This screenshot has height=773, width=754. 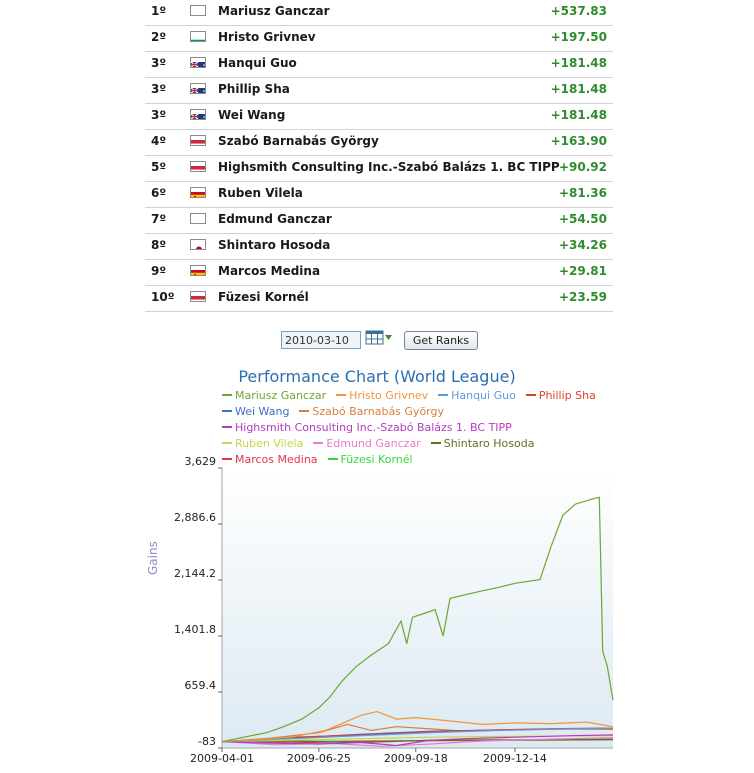 I want to click on x-tick-label: 2009-06-25, so click(x=319, y=758).